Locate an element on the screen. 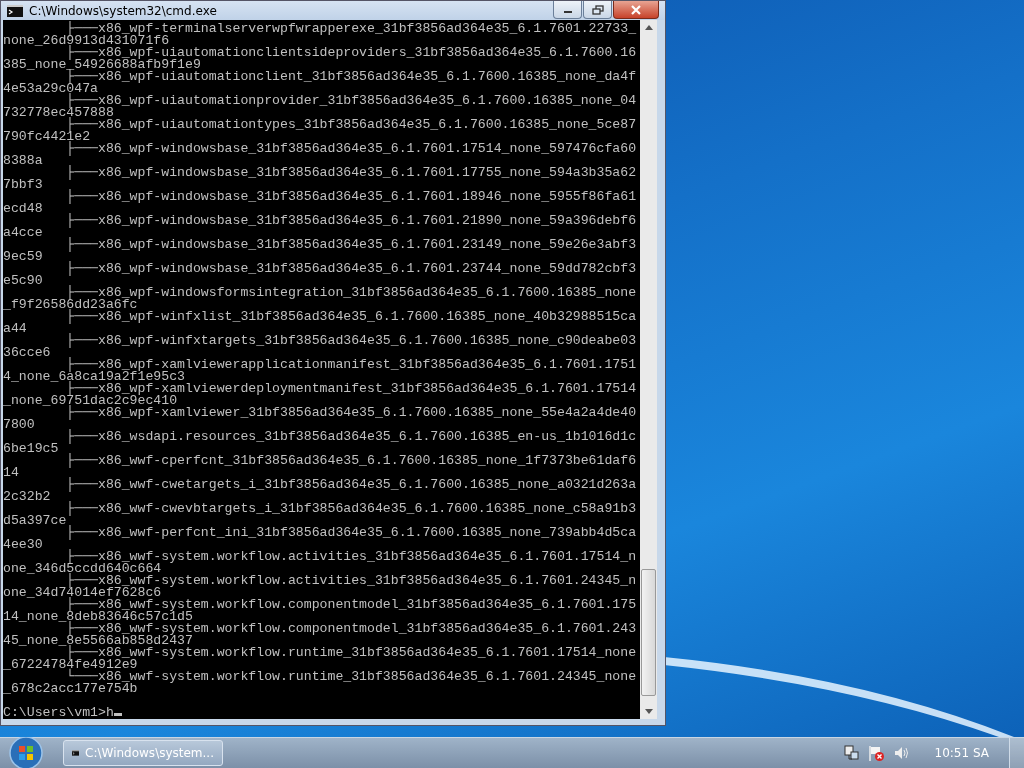  console-line: ├───x86_wpf-xamlviewerdeploymentmanifest_31bf3856ad364e35_6.1.7601.17514_none_69751dac2c9ec410 is located at coordinates (320, 395).